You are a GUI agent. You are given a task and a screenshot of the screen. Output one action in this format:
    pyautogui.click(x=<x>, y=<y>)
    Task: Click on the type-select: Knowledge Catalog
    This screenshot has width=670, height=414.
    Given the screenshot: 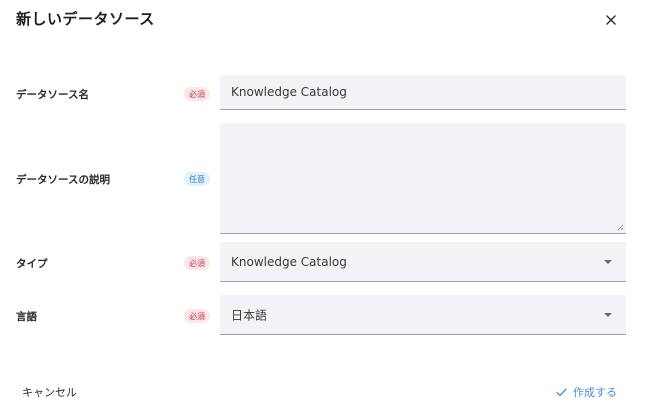 What is the action you would take?
    pyautogui.click(x=423, y=262)
    